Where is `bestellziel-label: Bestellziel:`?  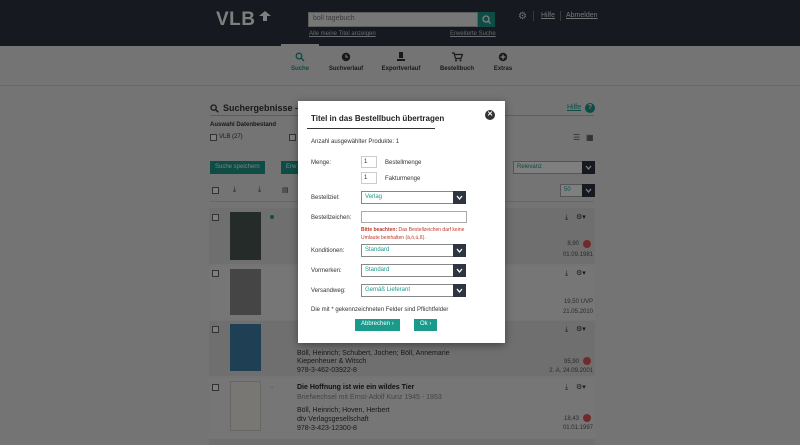
bestellziel-label: Bestellziel: is located at coordinates (325, 198).